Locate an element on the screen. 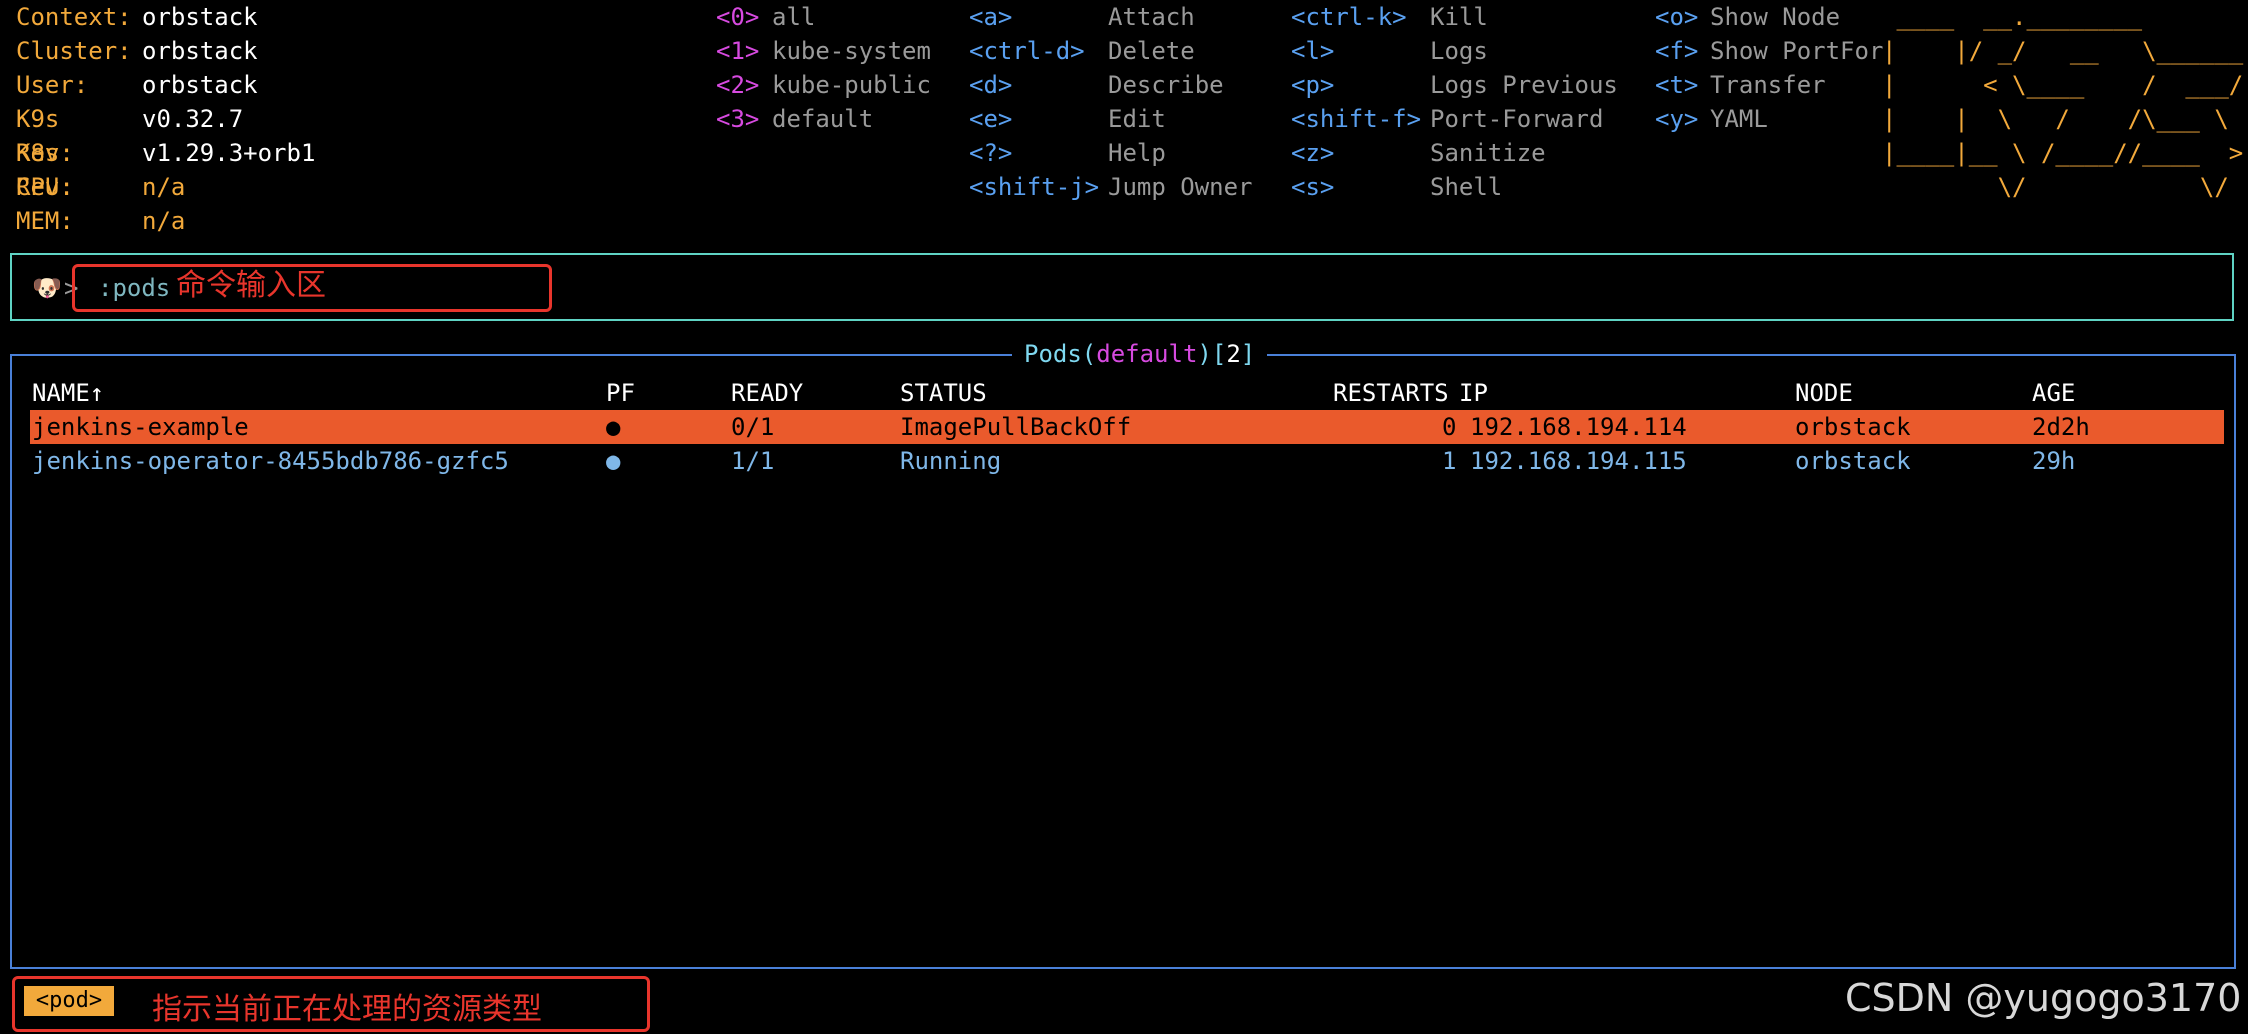 The width and height of the screenshot is (2248, 1034). pods-panel-title: Pods(default)[2] is located at coordinates (1140, 354).